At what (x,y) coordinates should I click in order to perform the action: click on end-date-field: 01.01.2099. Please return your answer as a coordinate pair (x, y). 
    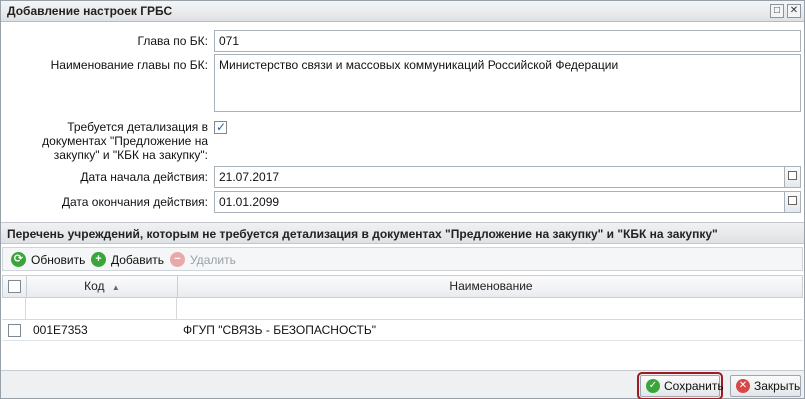
    Looking at the image, I should click on (507, 202).